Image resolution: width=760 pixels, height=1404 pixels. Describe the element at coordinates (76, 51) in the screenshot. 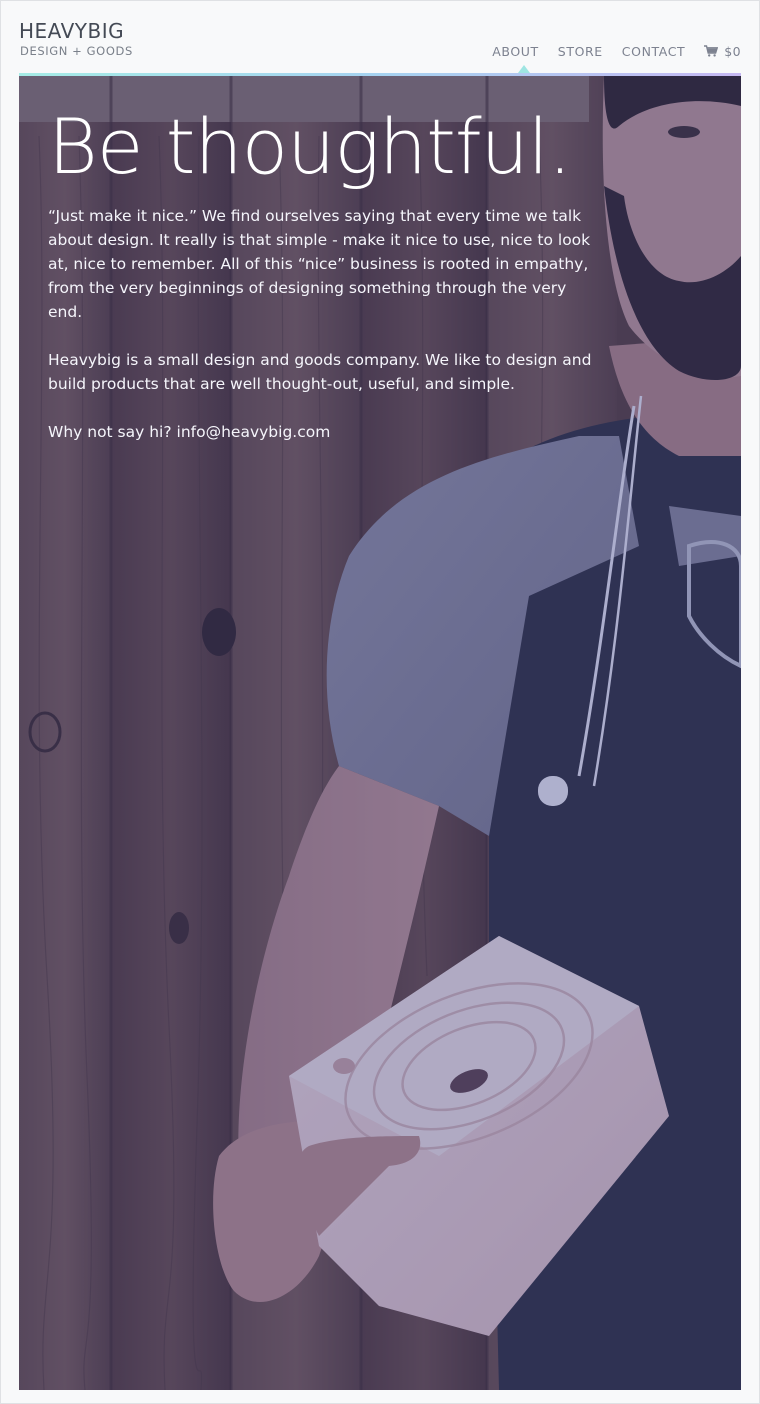

I see `brand-tagline: DESIGN + GOODS` at that location.